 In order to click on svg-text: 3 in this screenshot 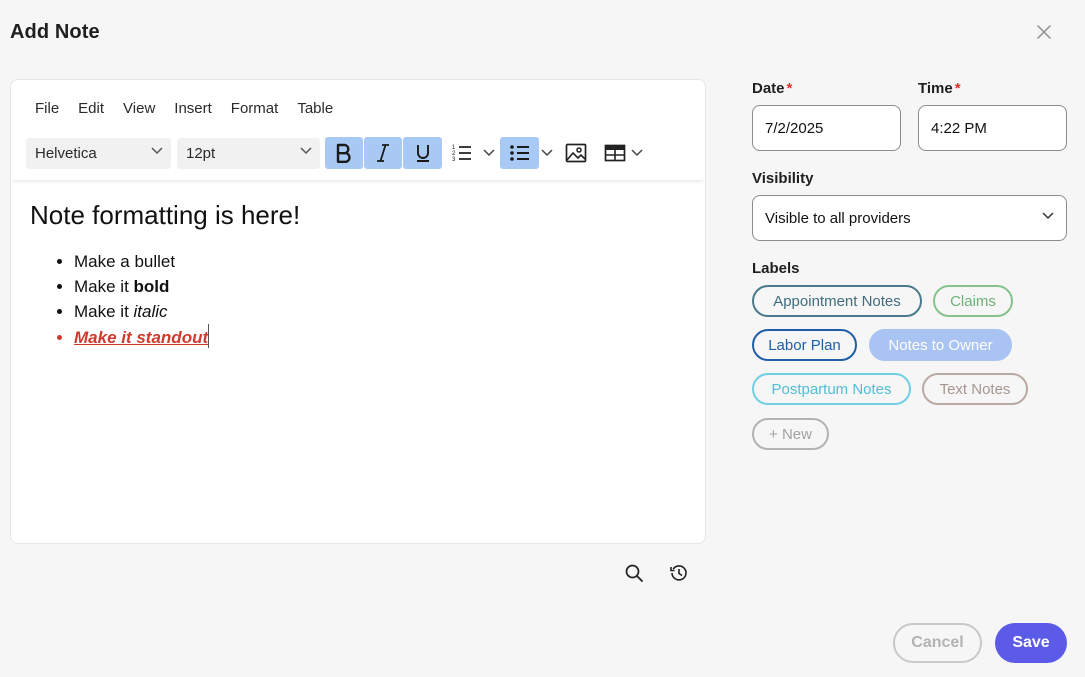, I will do `click(454, 160)`.